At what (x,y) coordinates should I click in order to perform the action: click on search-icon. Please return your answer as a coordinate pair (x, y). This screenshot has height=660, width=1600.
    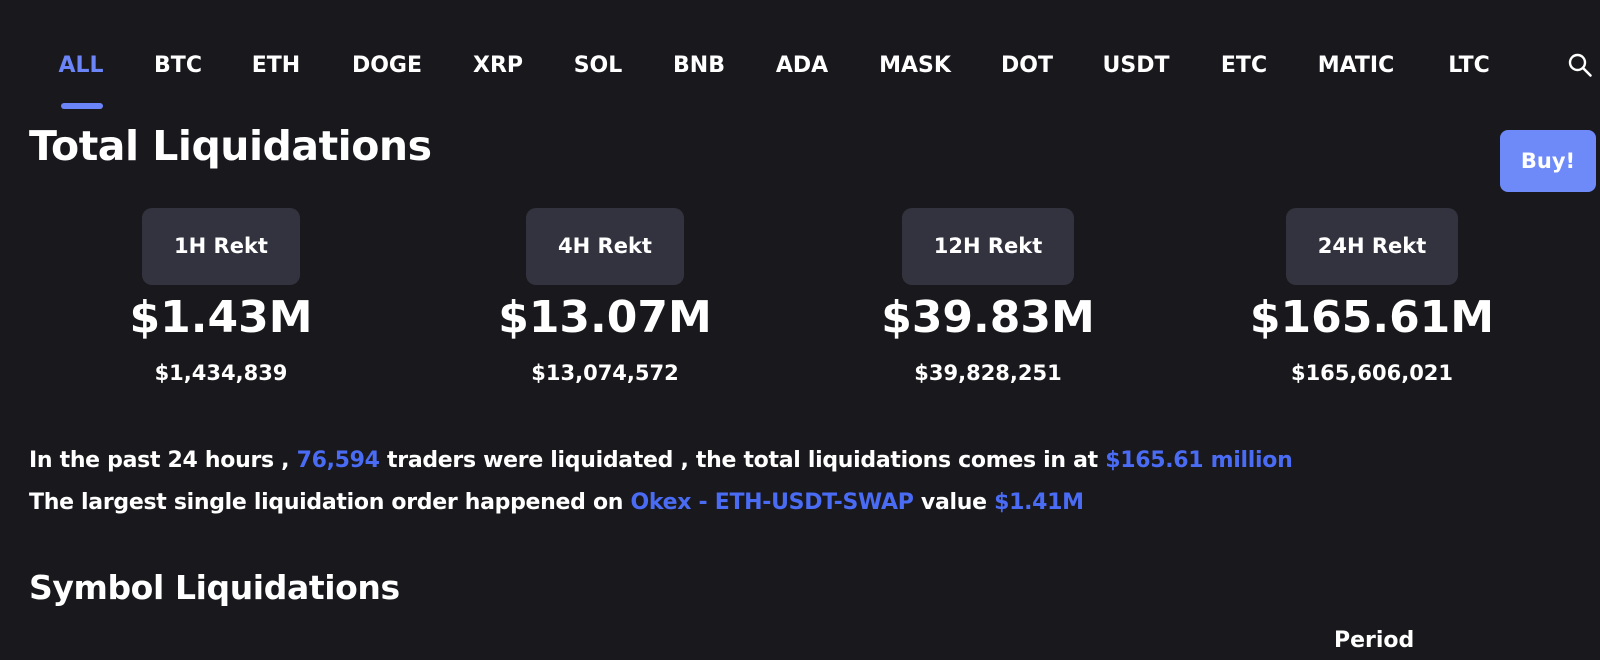
    Looking at the image, I should click on (1580, 65).